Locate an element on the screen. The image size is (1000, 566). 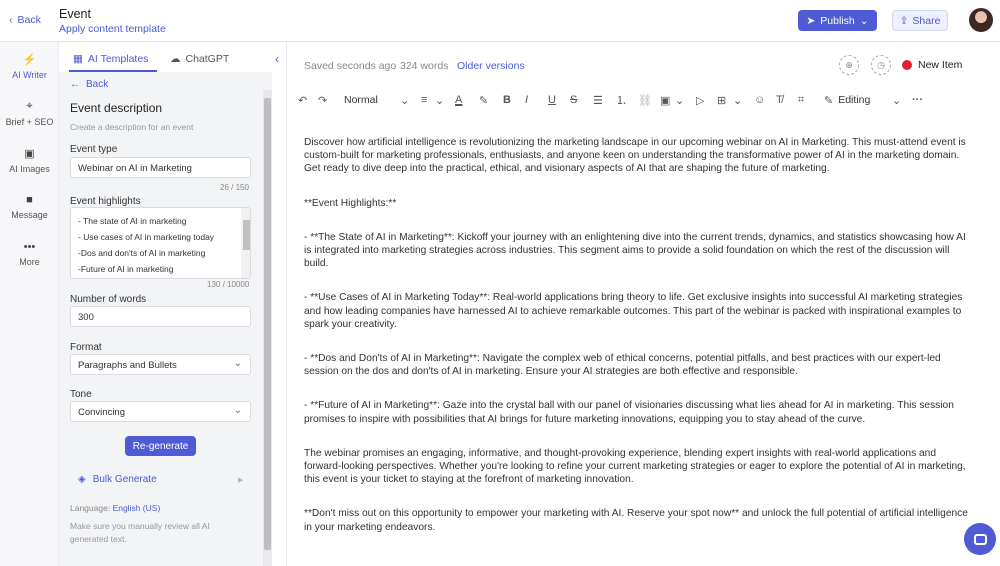
add-user-icon: ⊕ is located at coordinates (849, 65).